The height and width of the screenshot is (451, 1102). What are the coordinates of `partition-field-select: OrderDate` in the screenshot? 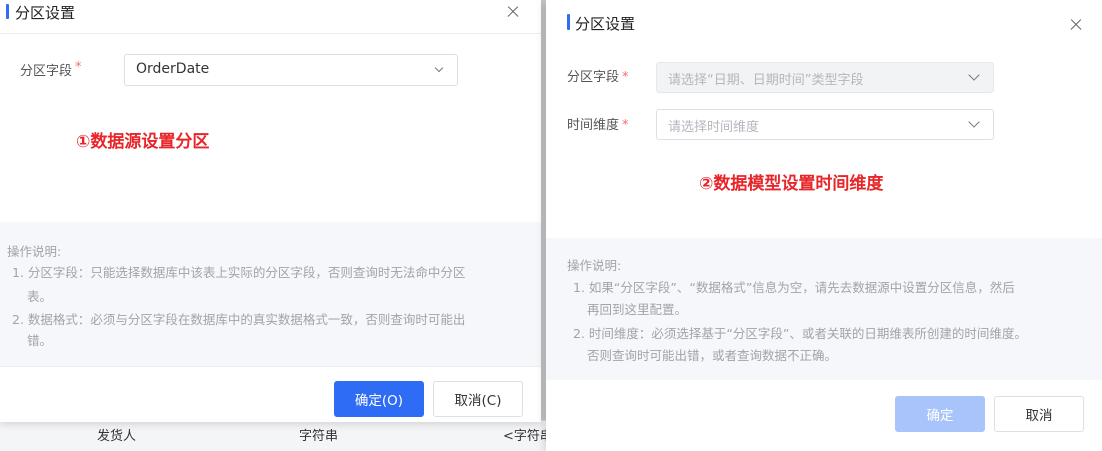 It's located at (291, 70).